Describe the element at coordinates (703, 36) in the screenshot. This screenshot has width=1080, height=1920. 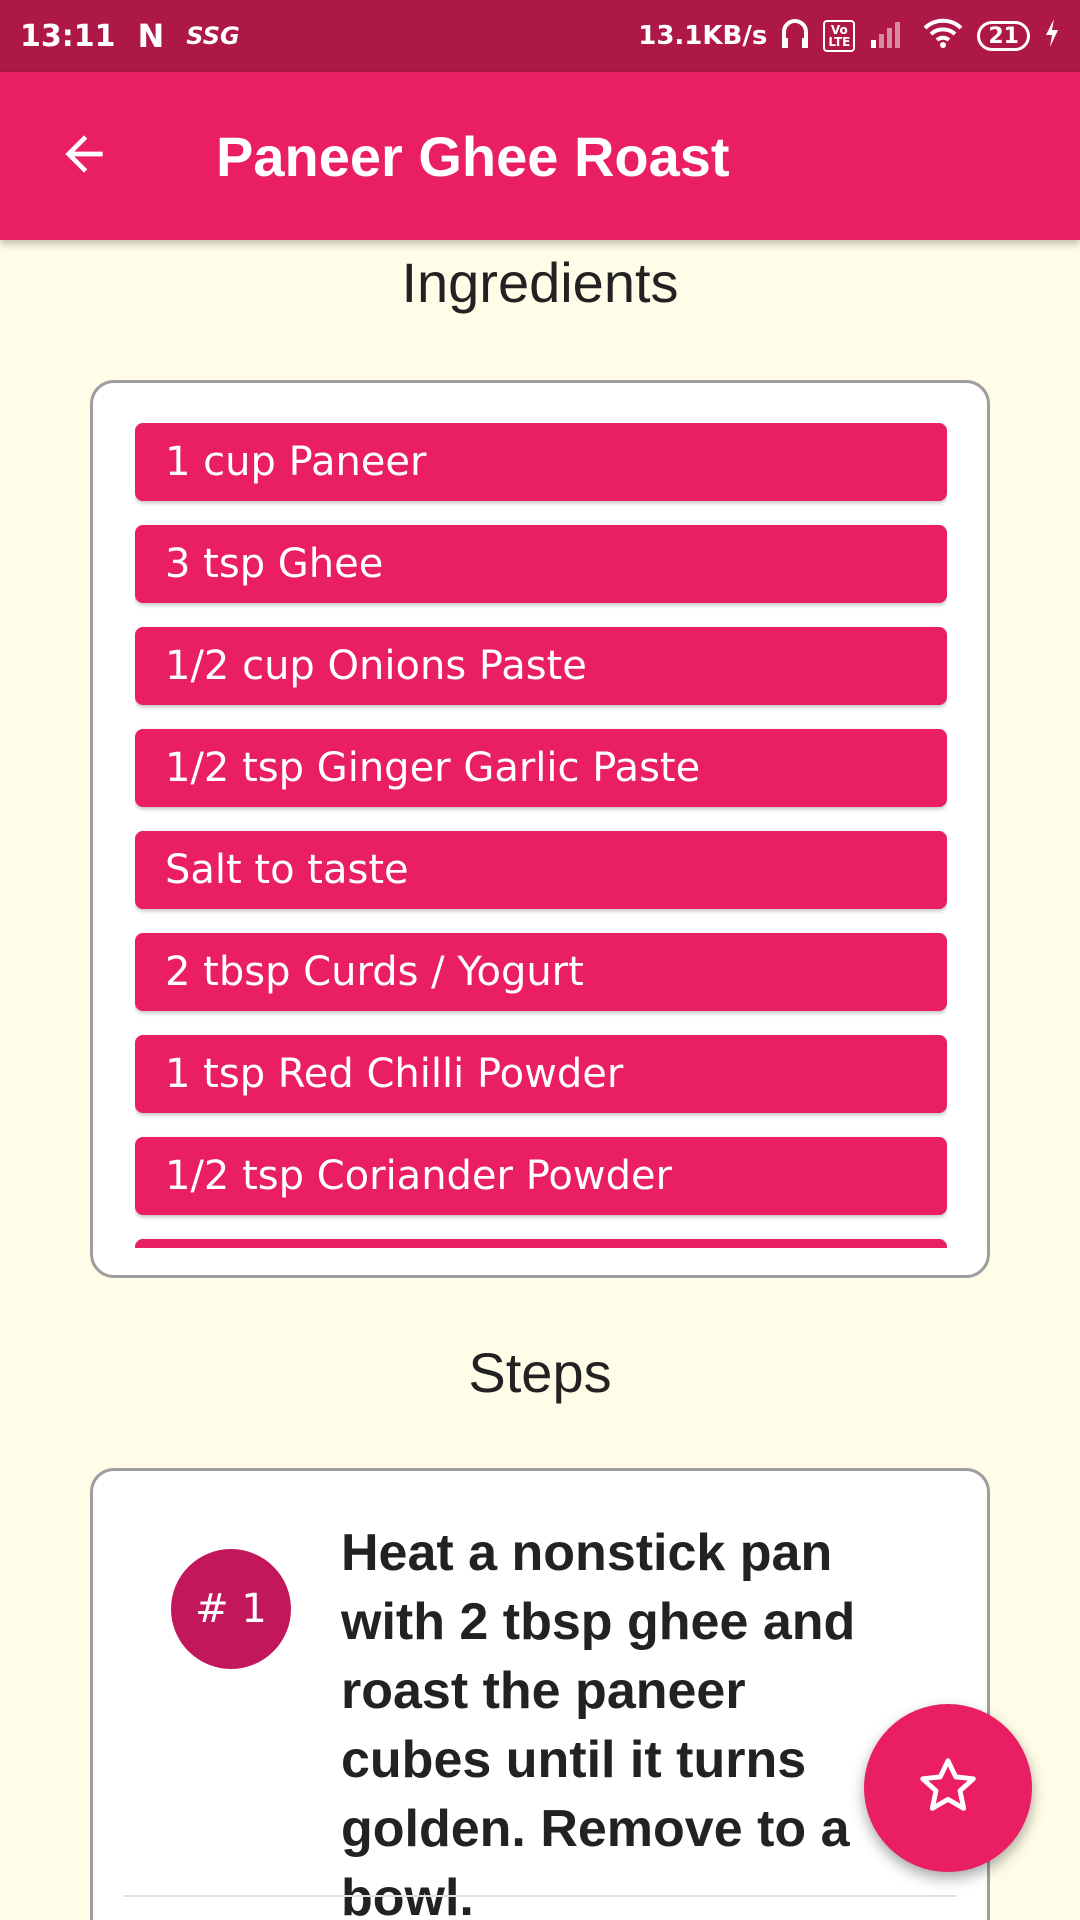
I see `network-speed: 13.1KB/s` at that location.